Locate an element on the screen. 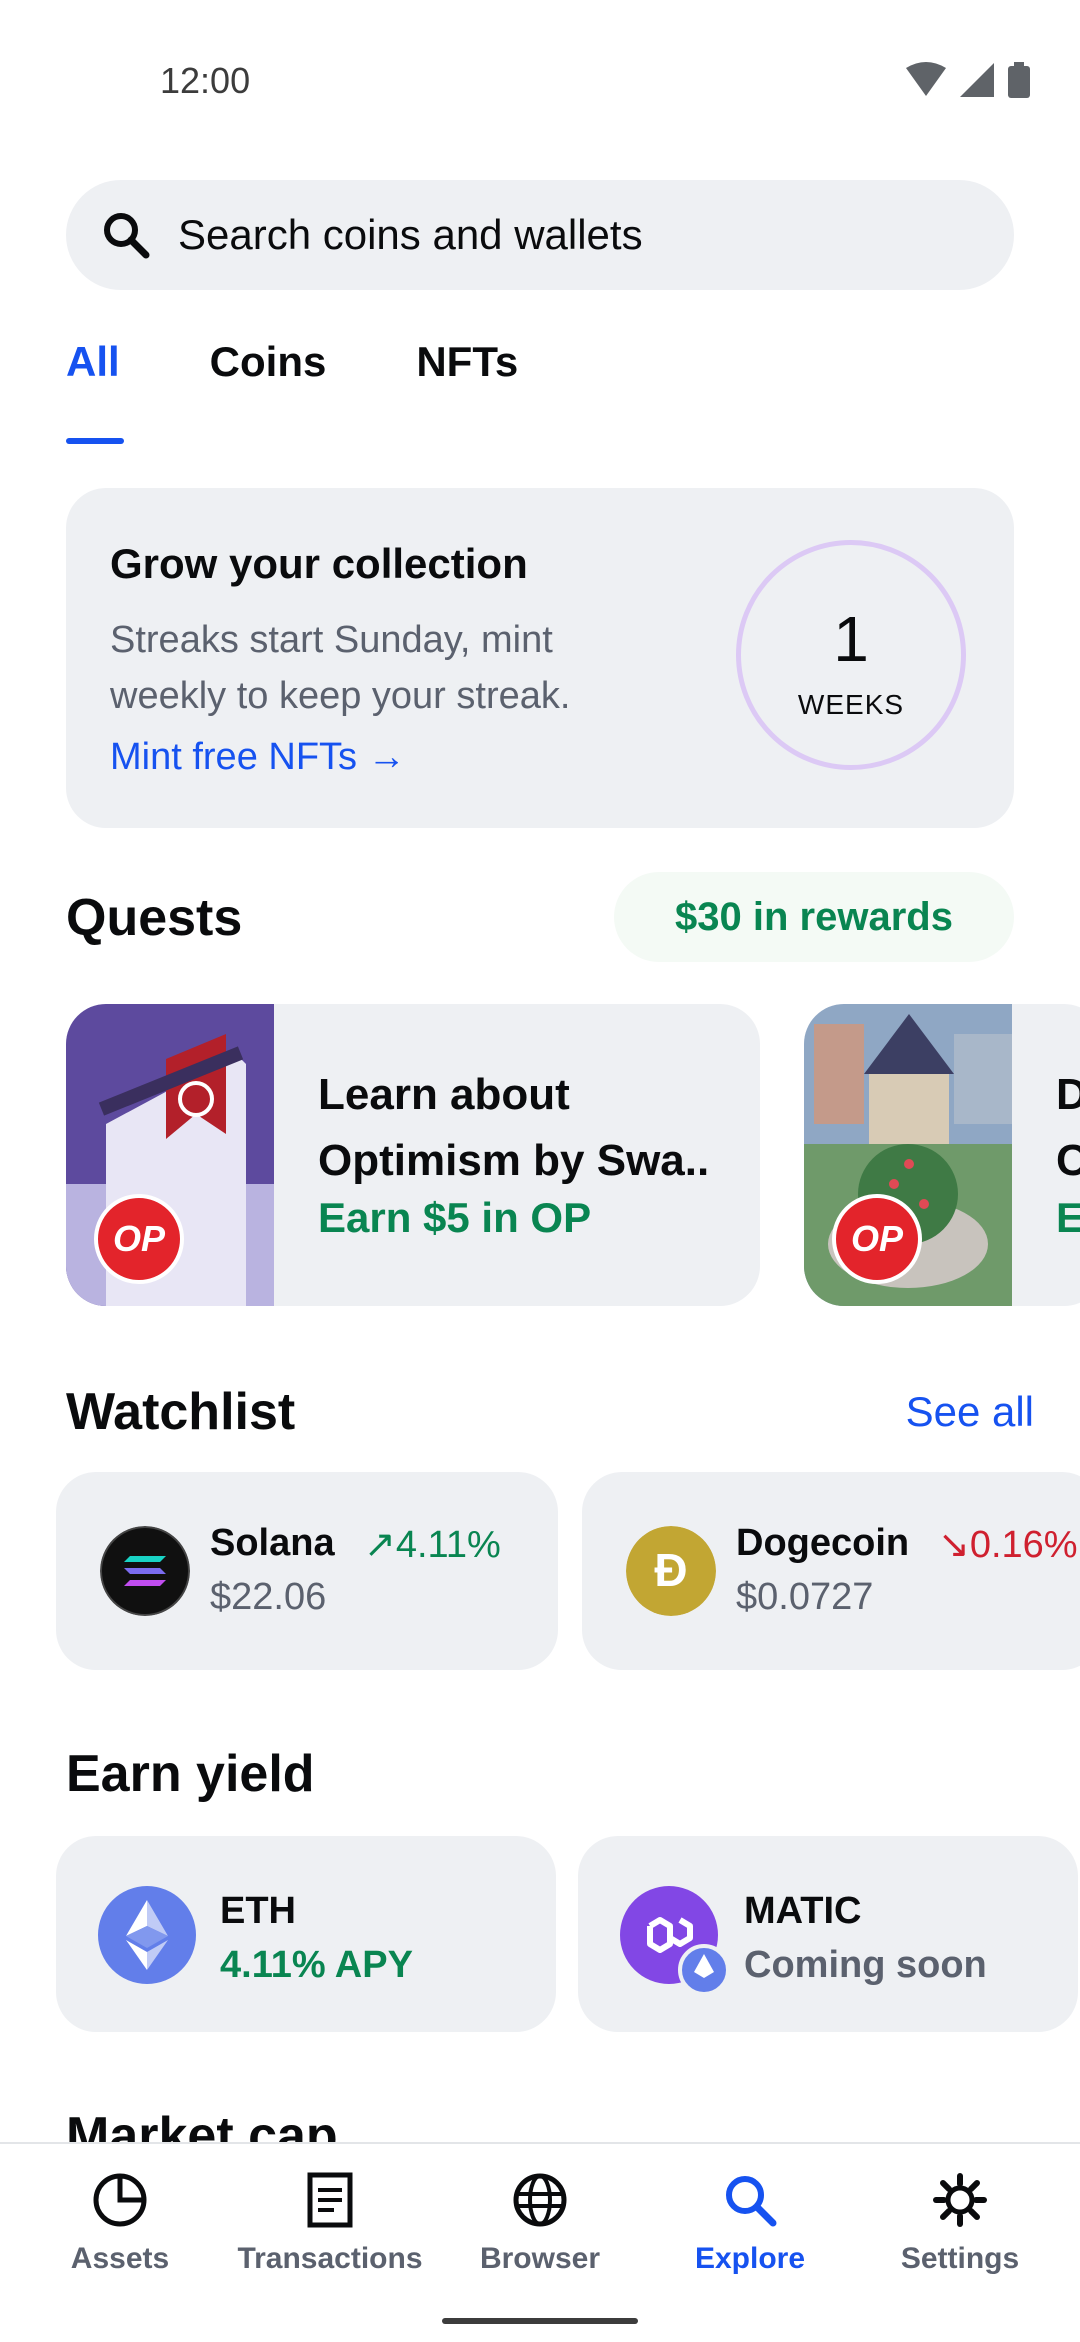 The image size is (1080, 2342). coin-price: $22.06 is located at coordinates (268, 1597).